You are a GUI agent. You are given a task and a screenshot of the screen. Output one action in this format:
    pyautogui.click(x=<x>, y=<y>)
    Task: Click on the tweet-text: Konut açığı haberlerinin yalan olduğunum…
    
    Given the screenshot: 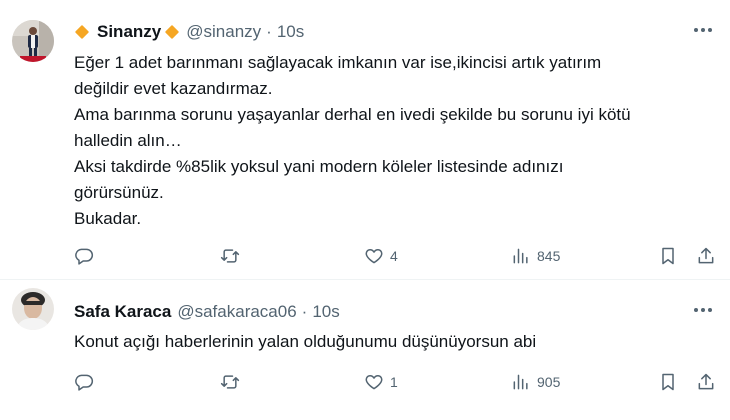 What is the action you would take?
    pyautogui.click(x=305, y=341)
    